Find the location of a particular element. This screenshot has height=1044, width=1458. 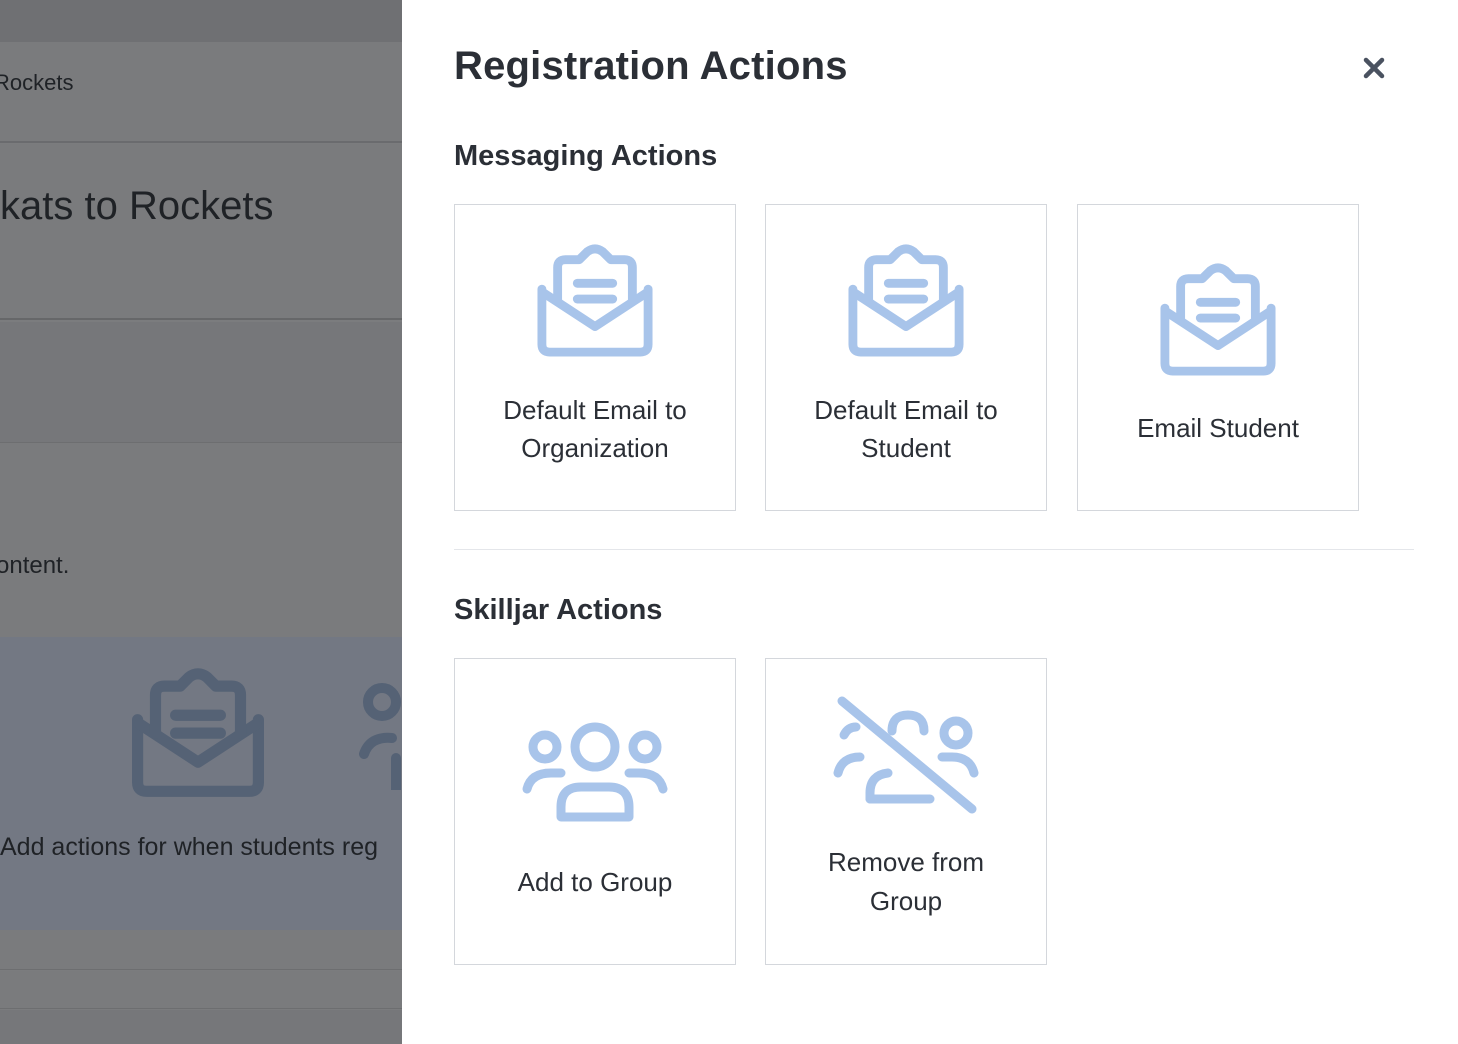

action-card-email-student: Email Student is located at coordinates (1218, 357).